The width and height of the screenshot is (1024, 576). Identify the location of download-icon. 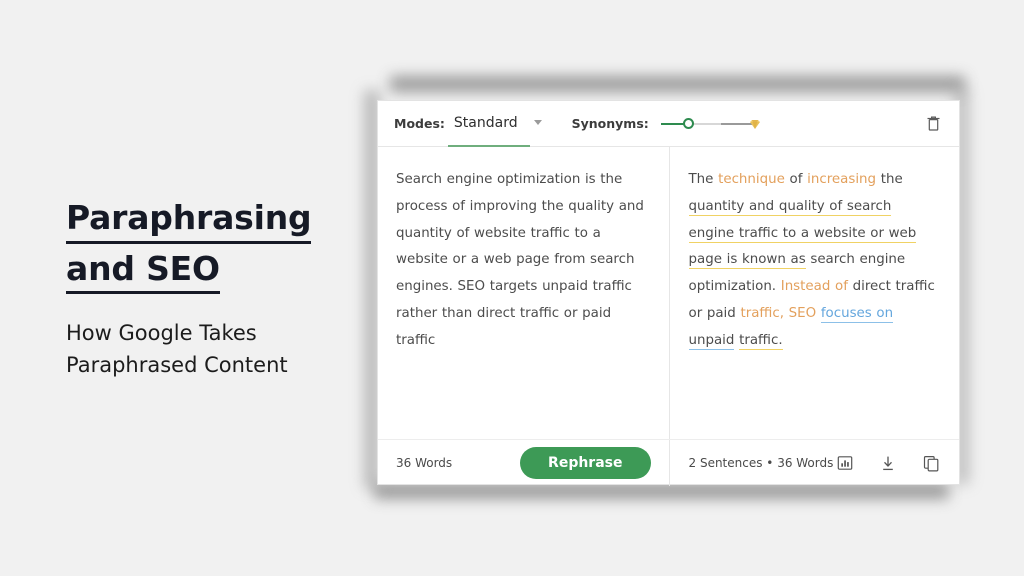
(888, 463).